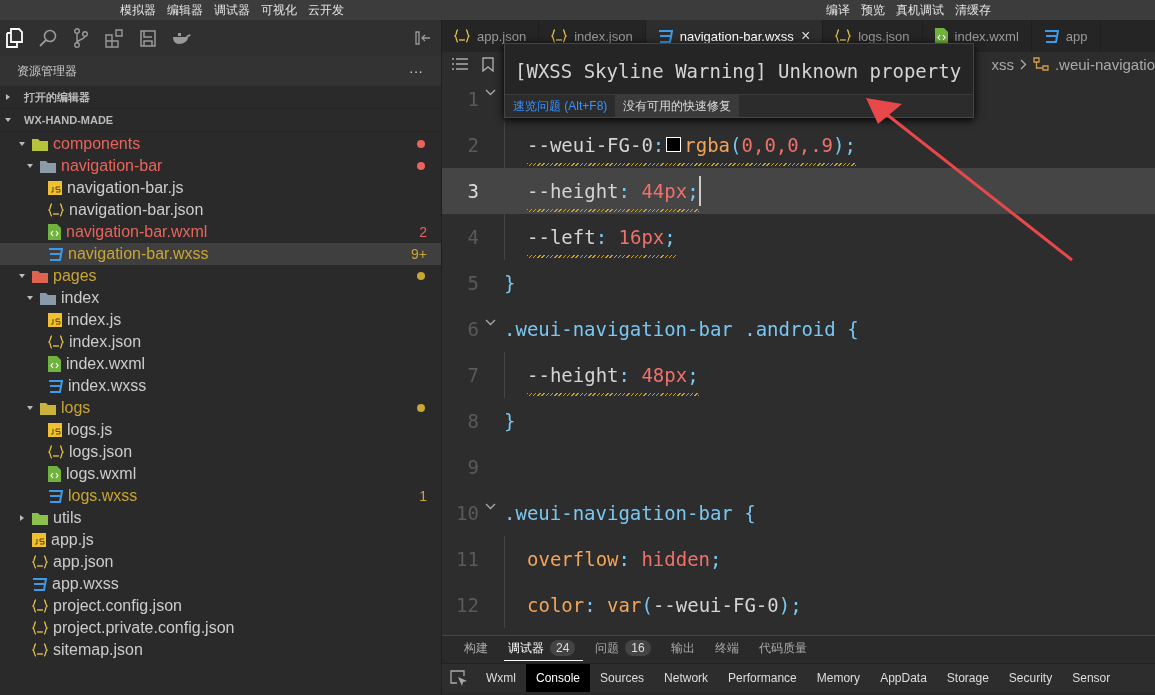 The image size is (1155, 695). Describe the element at coordinates (664, 605) in the screenshot. I see `code-line: color: var(--weui-FG-0);` at that location.